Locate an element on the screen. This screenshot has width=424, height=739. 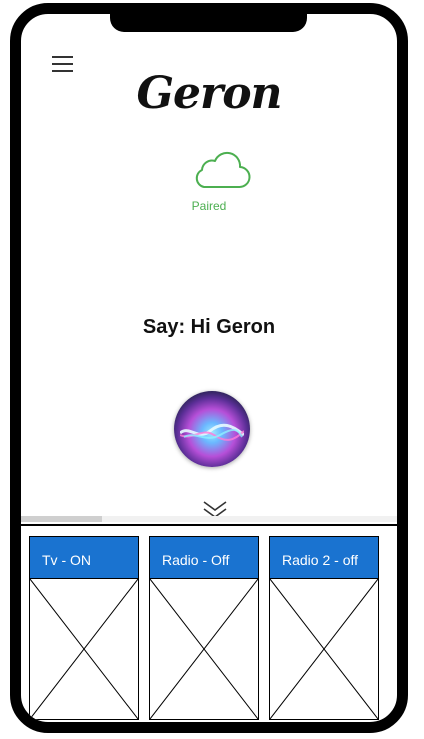
device-card-title: Tv - ON is located at coordinates (84, 558).